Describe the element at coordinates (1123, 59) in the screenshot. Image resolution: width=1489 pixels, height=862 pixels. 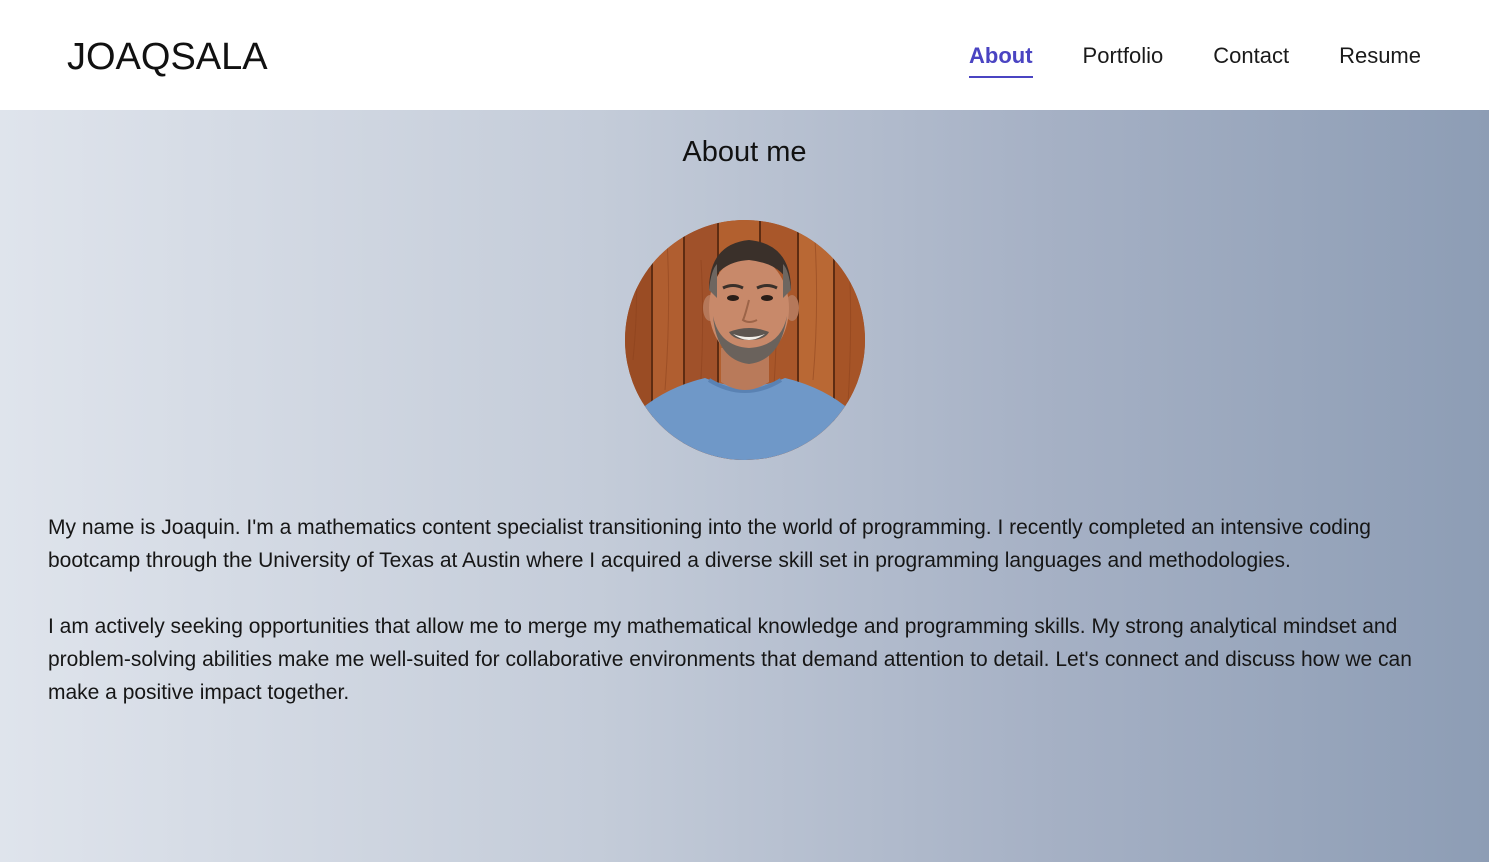
I see `nav-link-portfolio: Portfolio` at that location.